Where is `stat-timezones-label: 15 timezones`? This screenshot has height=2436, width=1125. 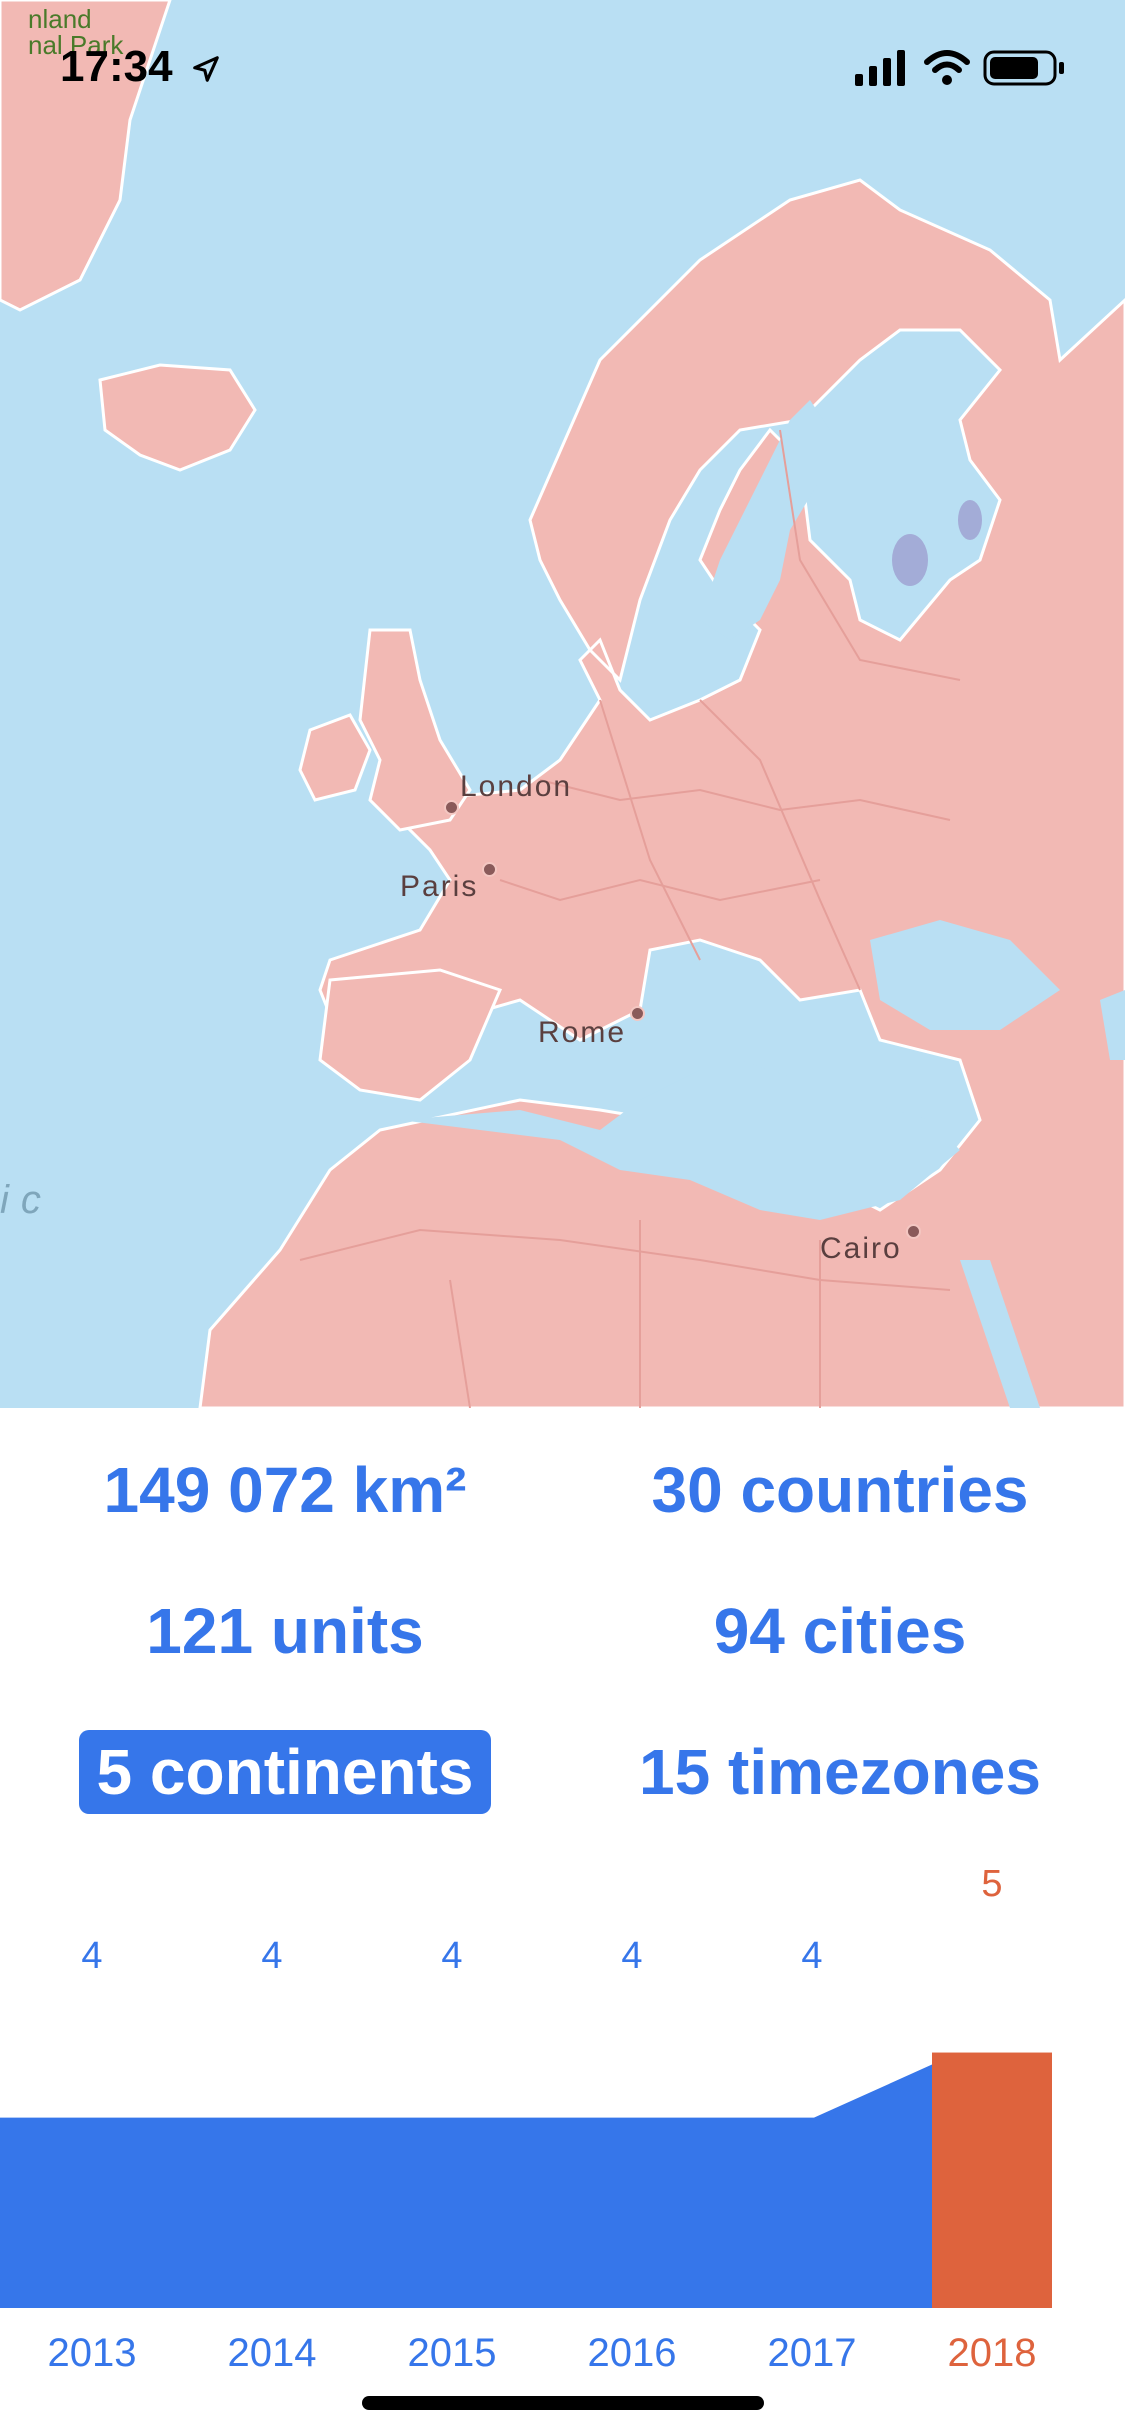
stat-timezones-label: 15 timezones is located at coordinates (840, 1772).